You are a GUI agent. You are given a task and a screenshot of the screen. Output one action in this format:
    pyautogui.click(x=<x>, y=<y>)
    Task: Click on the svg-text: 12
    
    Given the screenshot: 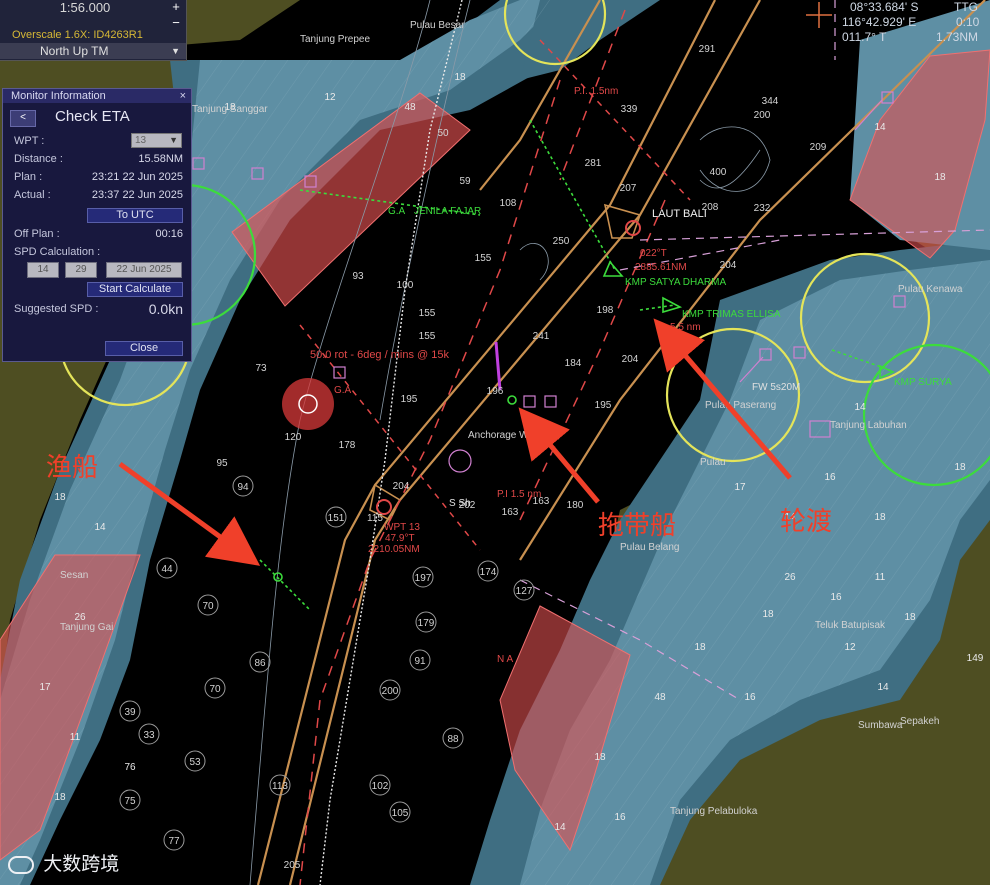 What is the action you would take?
    pyautogui.click(x=850, y=647)
    